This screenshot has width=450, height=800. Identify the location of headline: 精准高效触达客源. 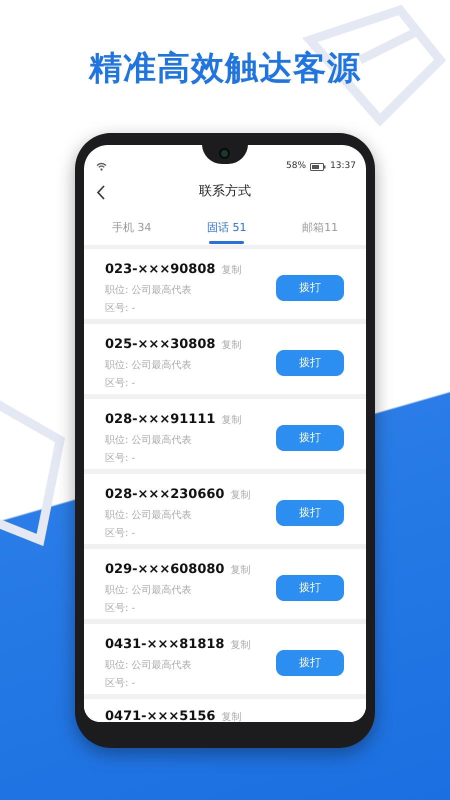
(225, 68).